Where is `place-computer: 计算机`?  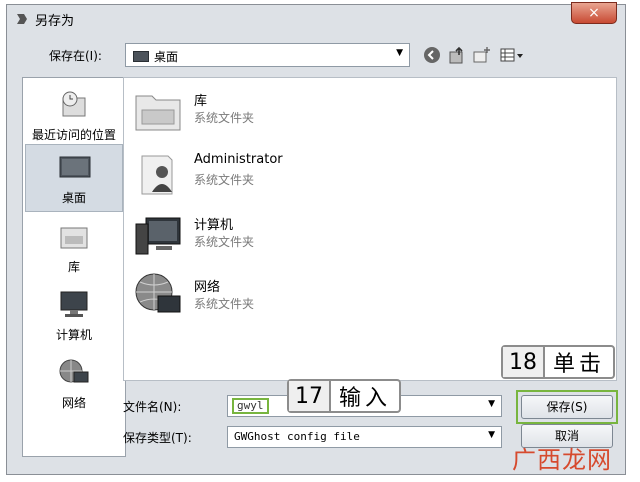 place-computer: 计算机 is located at coordinates (74, 316).